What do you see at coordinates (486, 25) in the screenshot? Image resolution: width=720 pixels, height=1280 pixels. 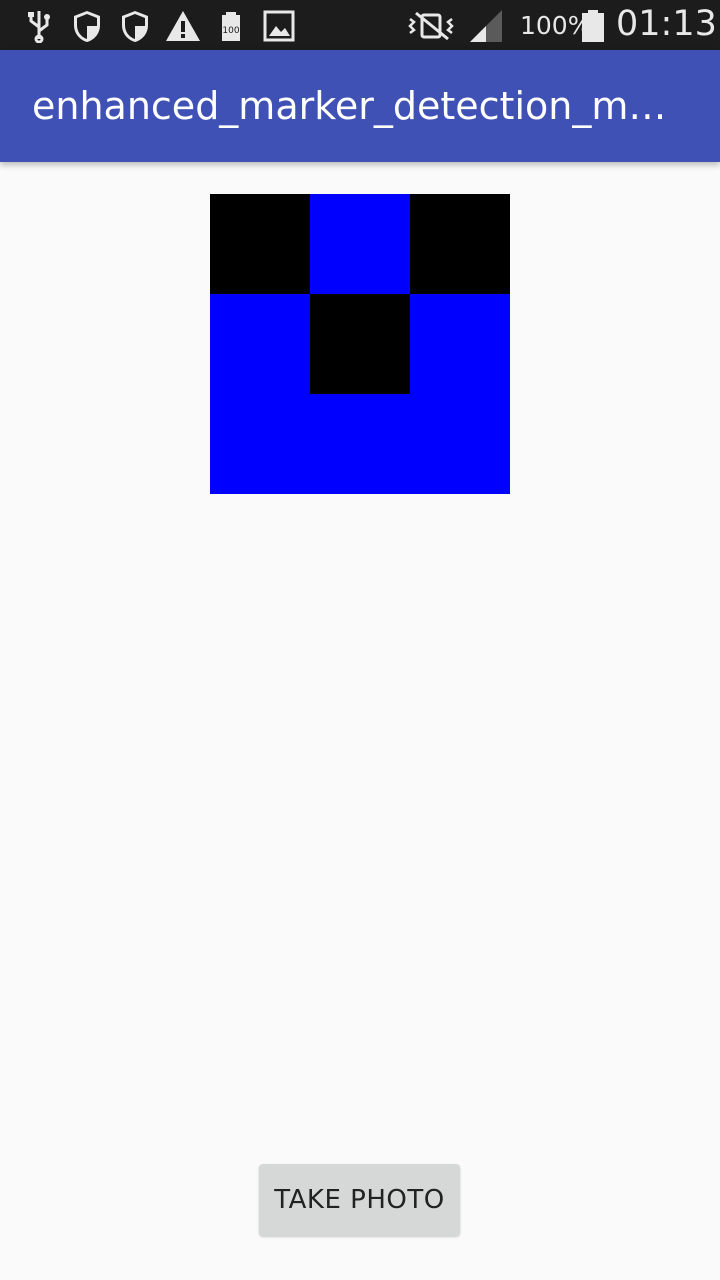 I see `signal-icon` at bounding box center [486, 25].